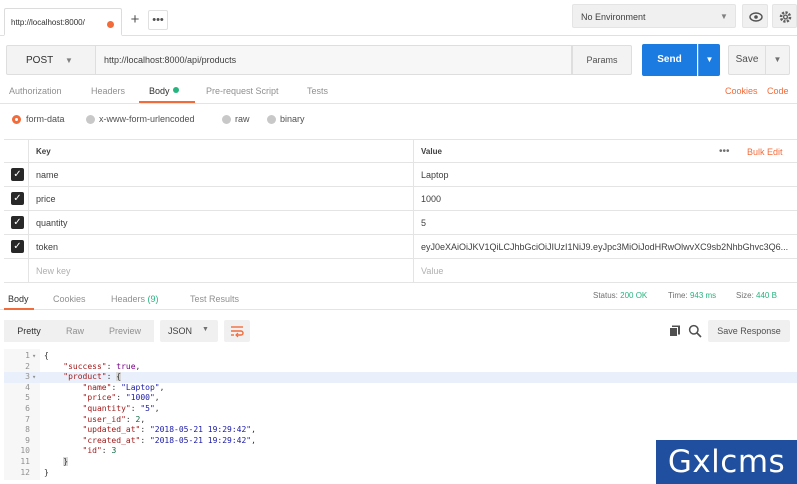 This screenshot has height=484, width=797. I want to click on tab-headers: Headers, so click(108, 91).